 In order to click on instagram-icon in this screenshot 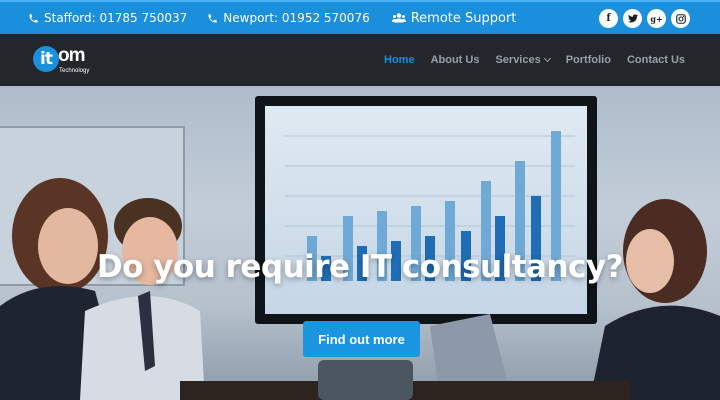, I will do `click(680, 18)`.